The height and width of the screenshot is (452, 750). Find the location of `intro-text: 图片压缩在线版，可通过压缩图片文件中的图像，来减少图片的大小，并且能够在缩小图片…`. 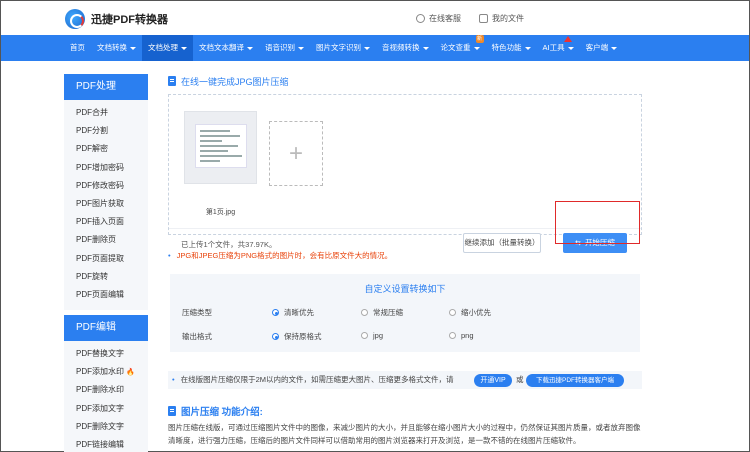

intro-text: 图片压缩在线版，可通过压缩图片文件中的图像，来减少图片的大小，并且能够在缩小图片… is located at coordinates (404, 434).